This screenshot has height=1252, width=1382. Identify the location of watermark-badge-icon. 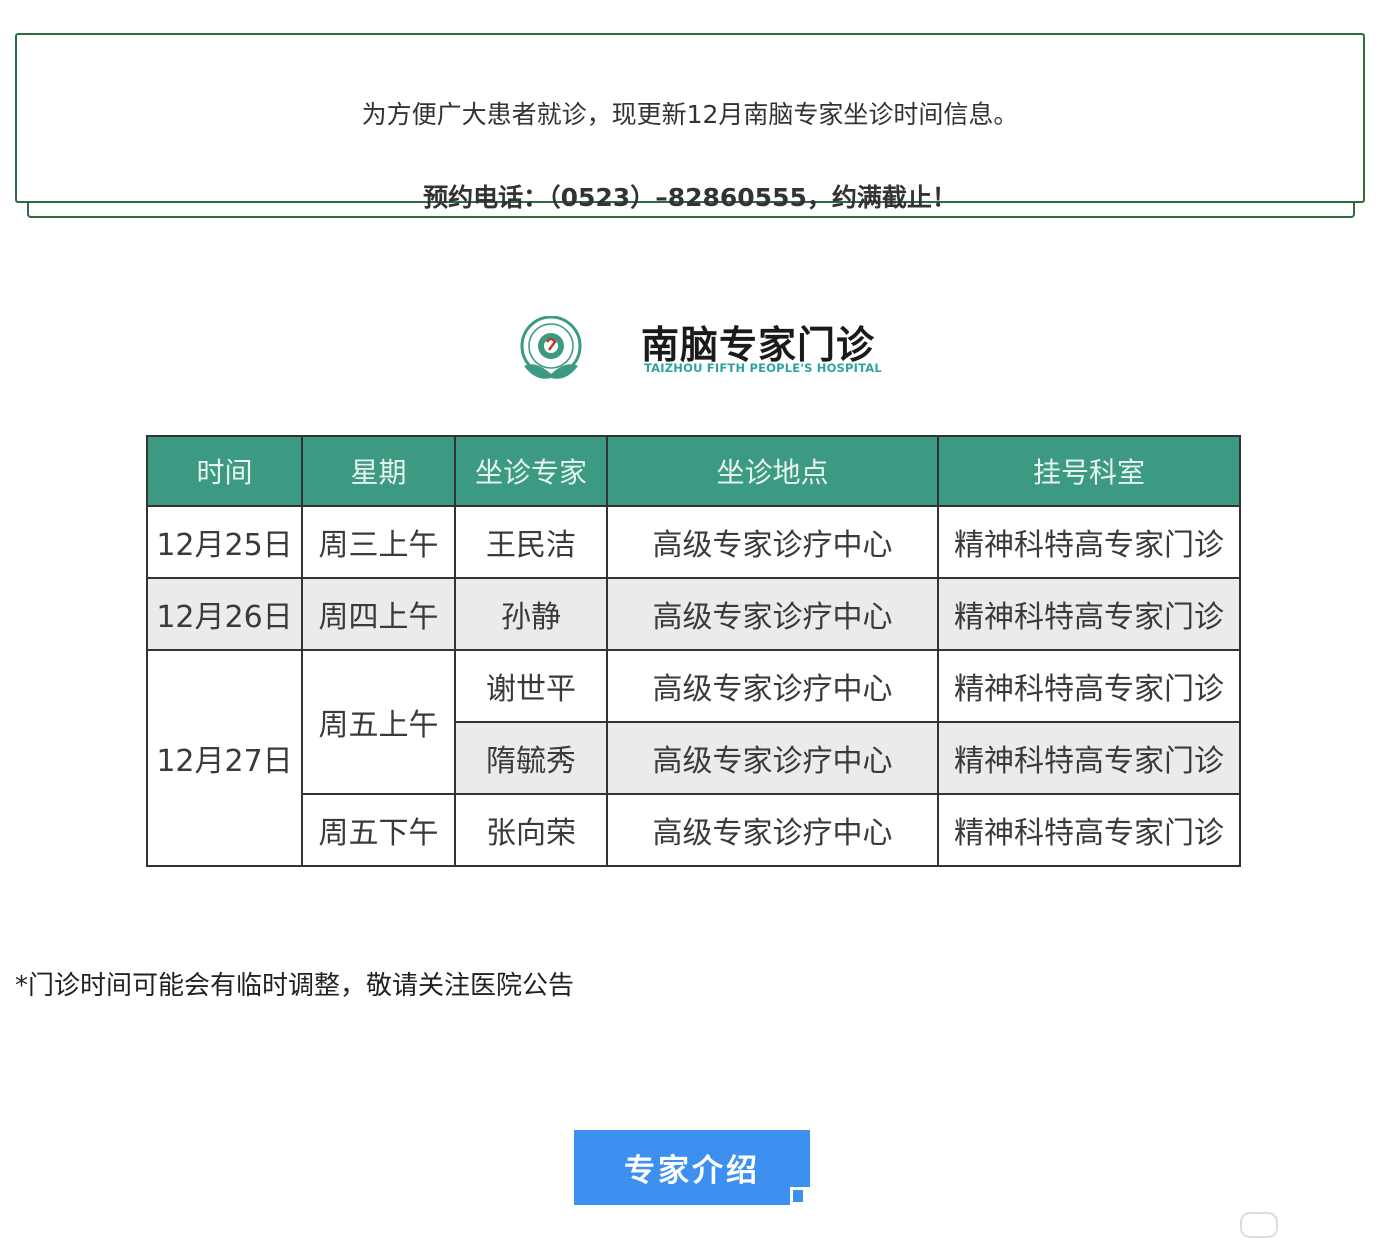
(1259, 1225).